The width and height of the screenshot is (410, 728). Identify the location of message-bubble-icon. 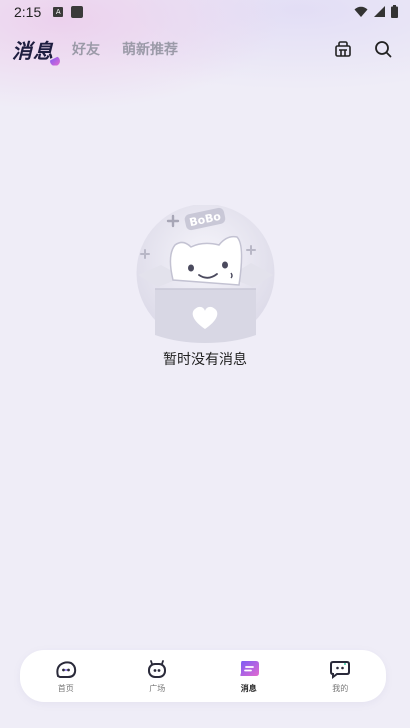
(249, 668).